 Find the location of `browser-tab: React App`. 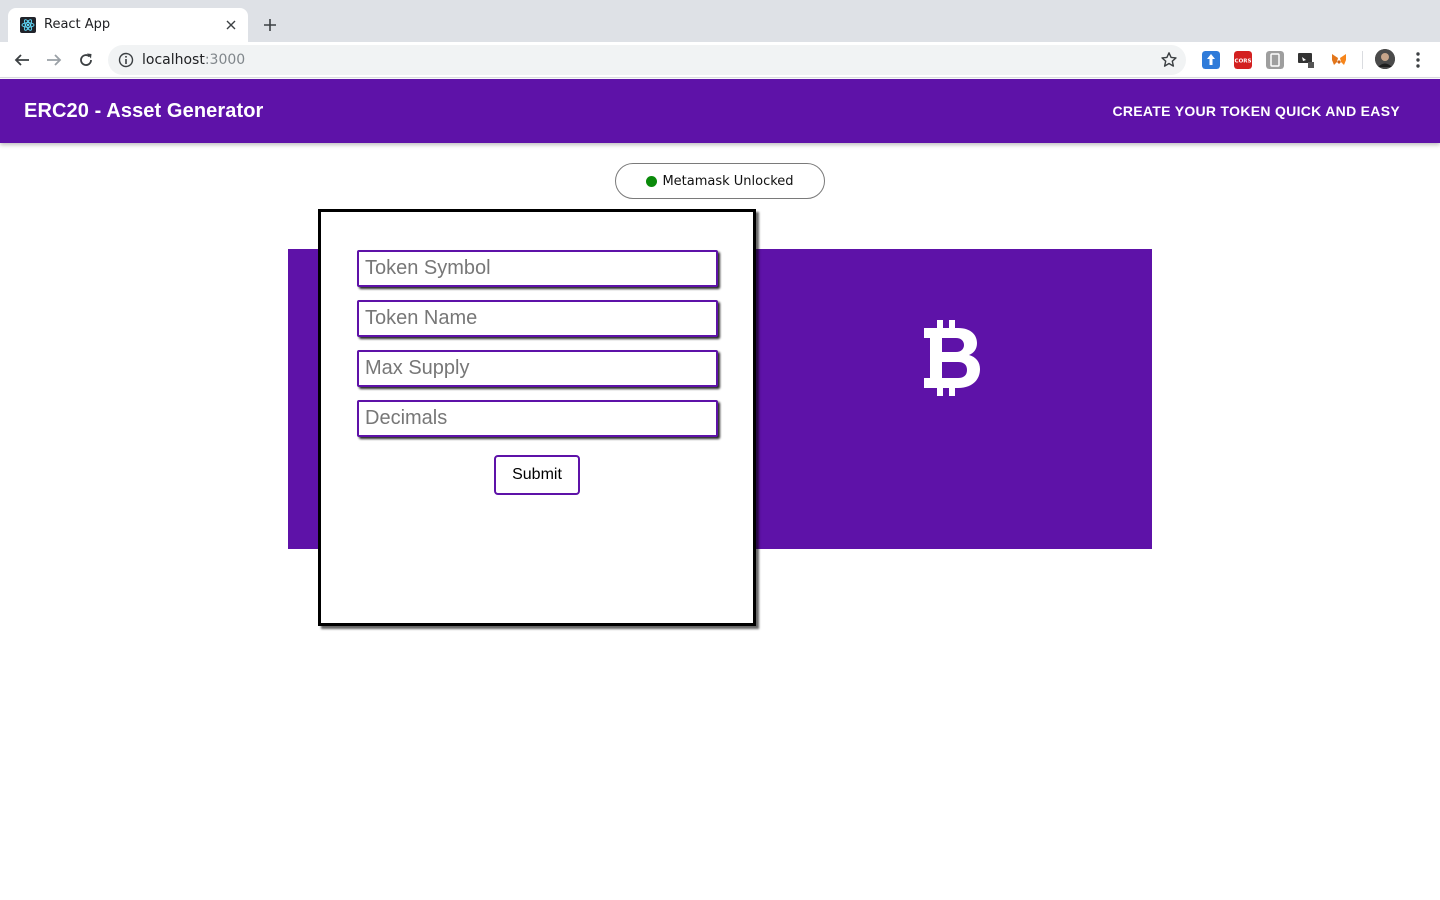

browser-tab: React App is located at coordinates (128, 25).